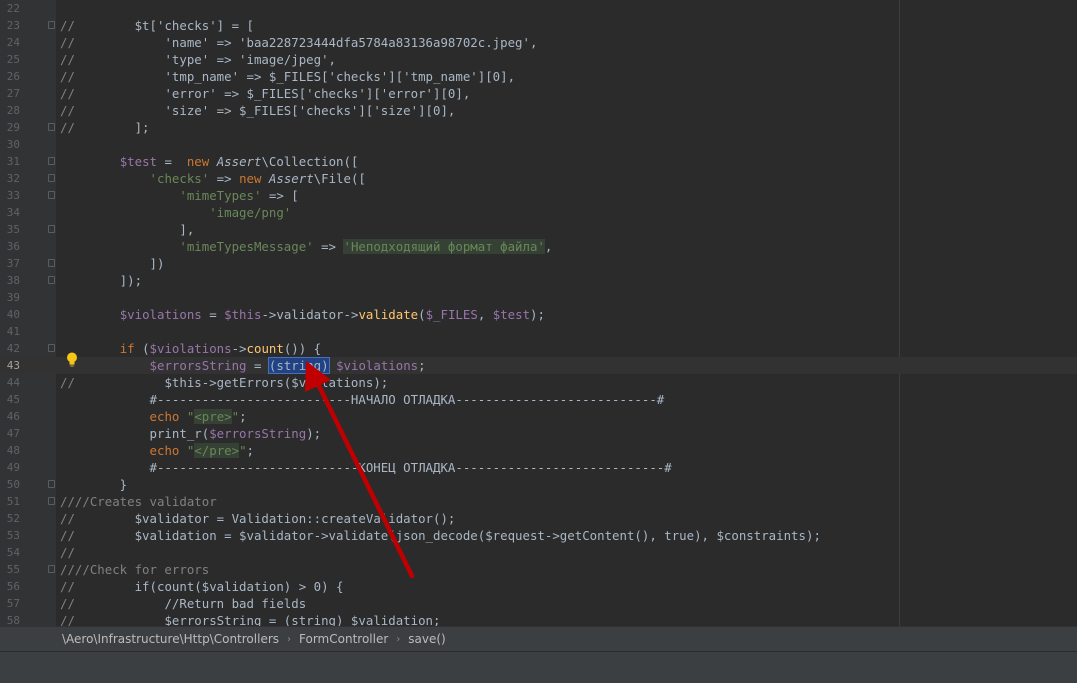  Describe the element at coordinates (538, 280) in the screenshot. I see `code-line: 38 ]);` at that location.